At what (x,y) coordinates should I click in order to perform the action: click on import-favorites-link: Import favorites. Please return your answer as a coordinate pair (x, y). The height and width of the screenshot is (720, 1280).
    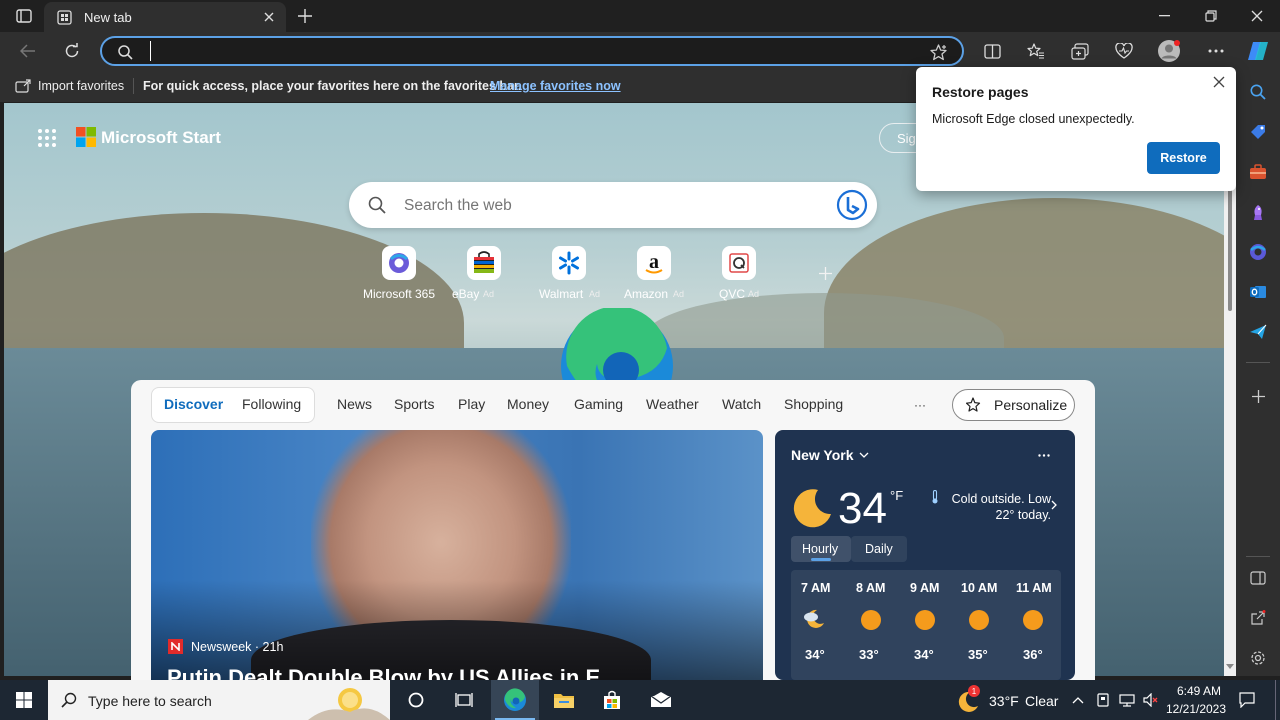
    Looking at the image, I should click on (81, 86).